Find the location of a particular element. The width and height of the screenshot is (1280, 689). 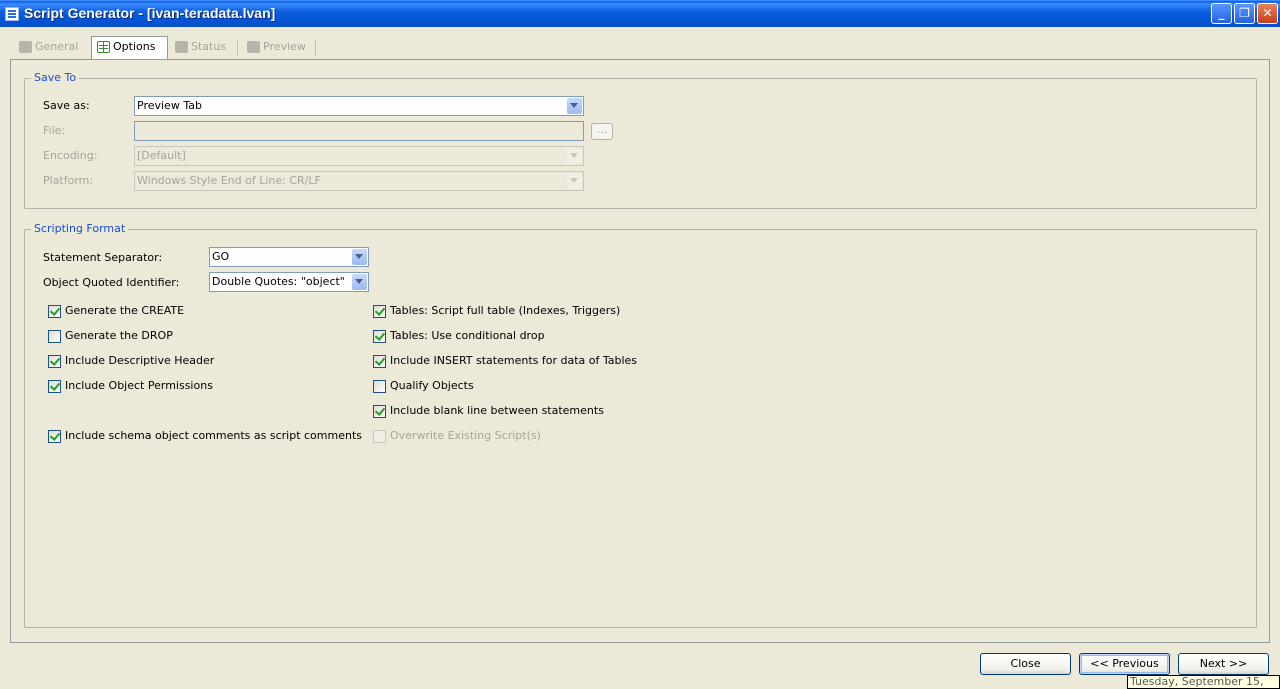

previous-button: << Previous is located at coordinates (1124, 664).